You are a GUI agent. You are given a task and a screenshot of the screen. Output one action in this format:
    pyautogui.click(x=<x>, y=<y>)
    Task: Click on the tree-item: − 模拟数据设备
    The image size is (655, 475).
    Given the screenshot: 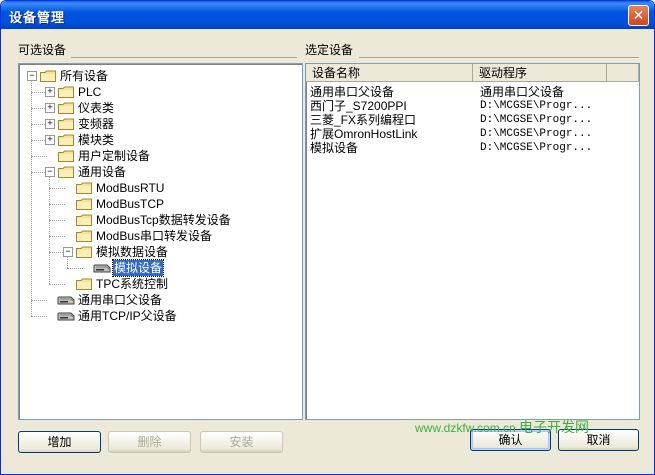 What is the action you would take?
    pyautogui.click(x=159, y=252)
    